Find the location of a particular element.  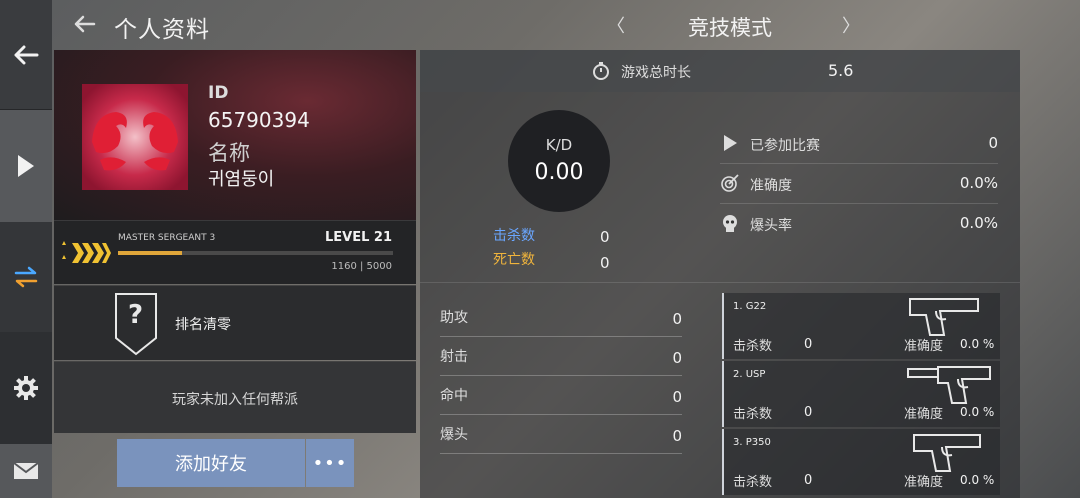

stats-divider is located at coordinates (720, 282).